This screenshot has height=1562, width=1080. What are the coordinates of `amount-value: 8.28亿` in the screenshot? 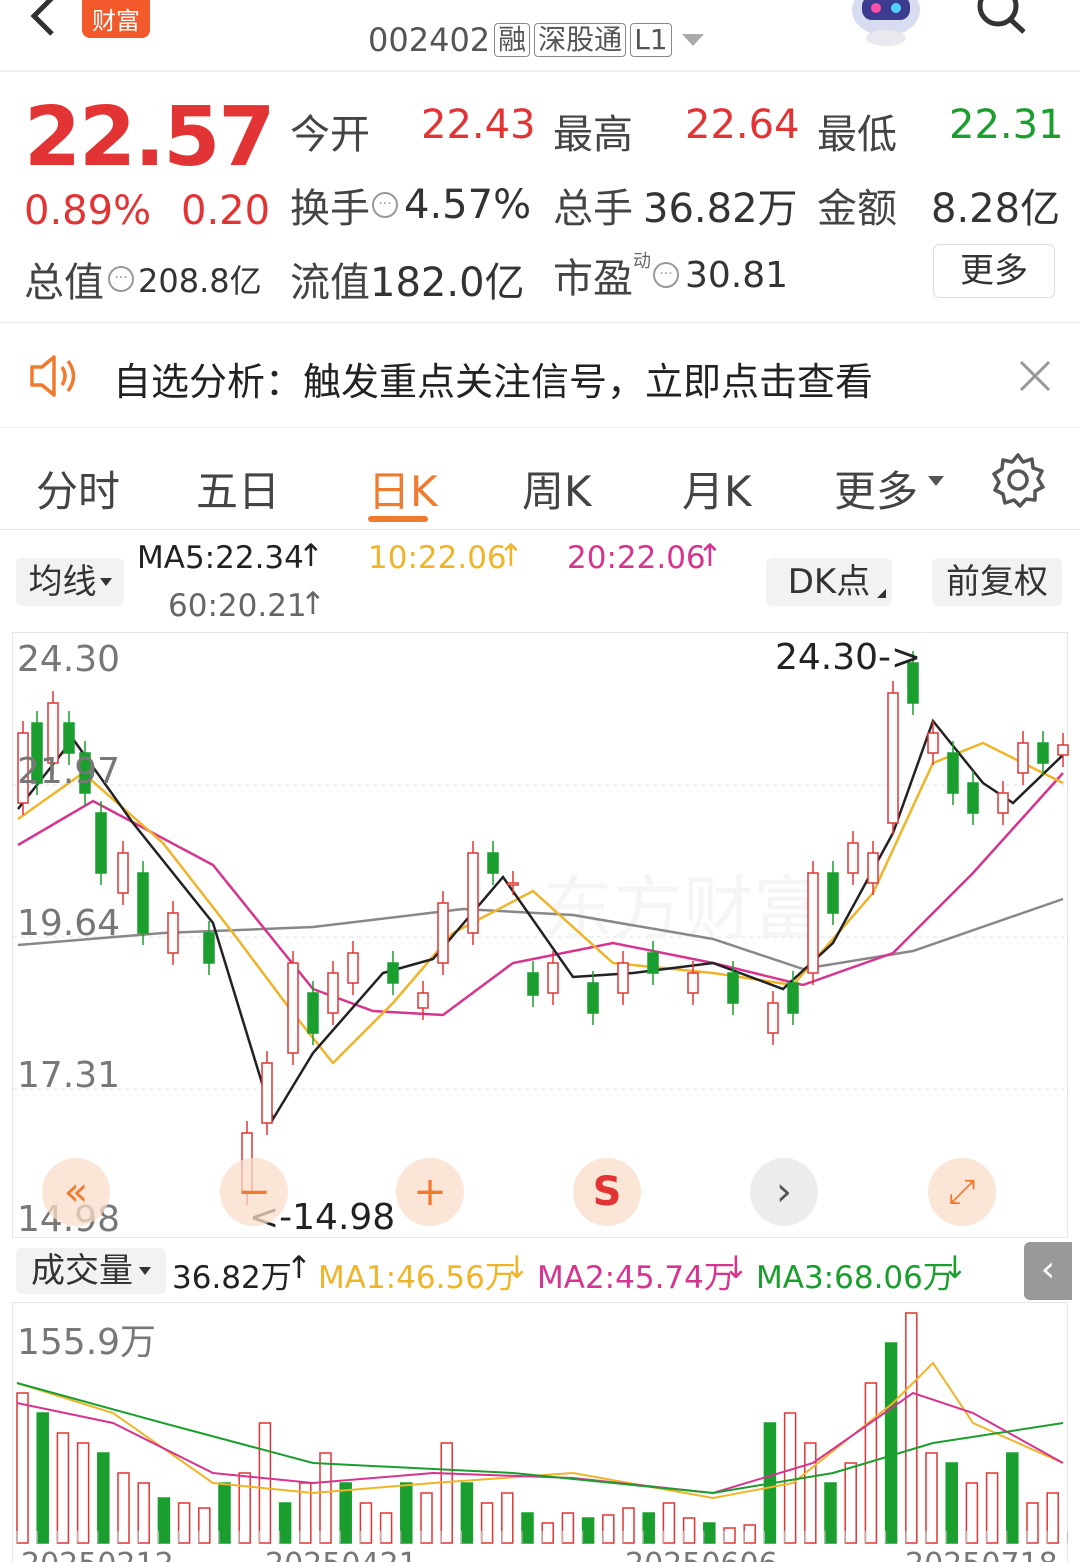 It's located at (996, 209).